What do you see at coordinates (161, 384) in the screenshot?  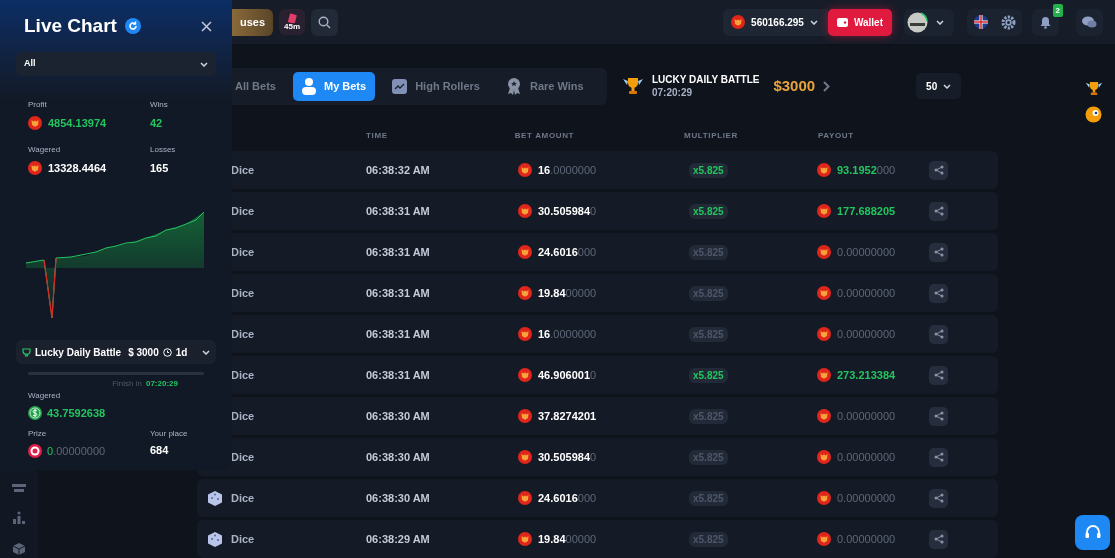 I see `finish-time: 07:20:29` at bounding box center [161, 384].